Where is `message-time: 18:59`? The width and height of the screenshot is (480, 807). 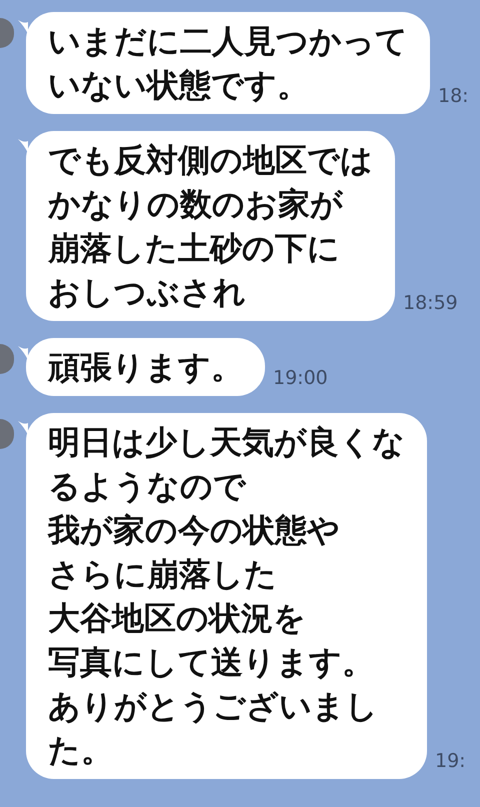
message-time: 18:59 is located at coordinates (430, 303).